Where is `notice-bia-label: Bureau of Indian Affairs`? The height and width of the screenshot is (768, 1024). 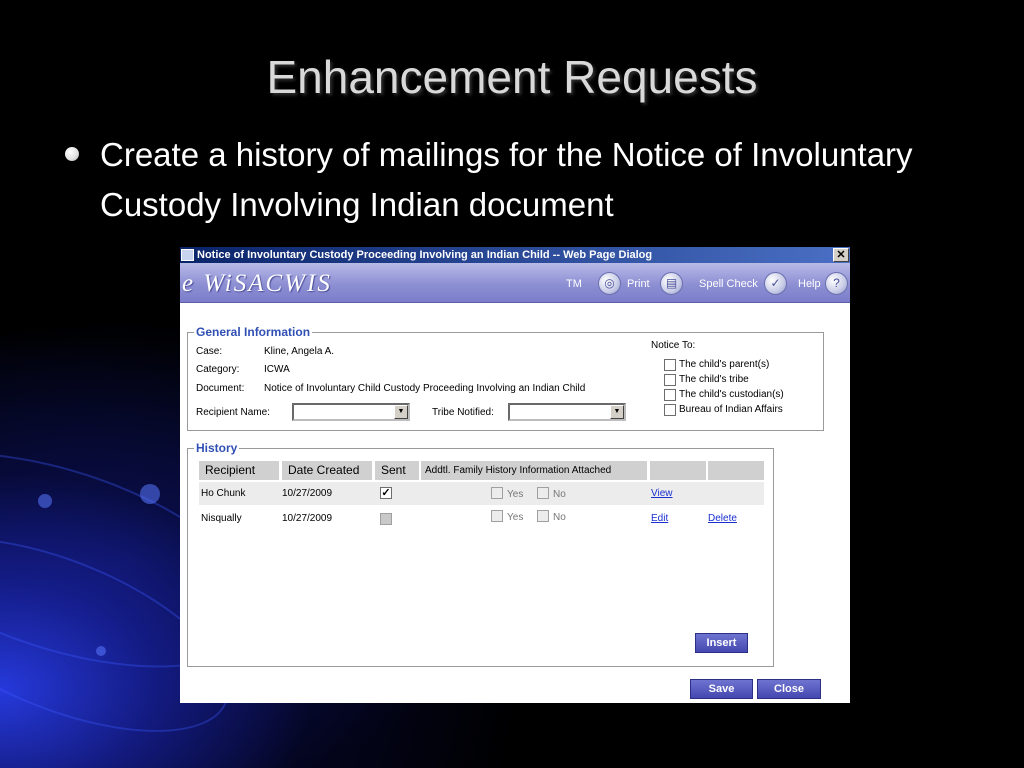
notice-bia-label: Bureau of Indian Affairs is located at coordinates (731, 409).